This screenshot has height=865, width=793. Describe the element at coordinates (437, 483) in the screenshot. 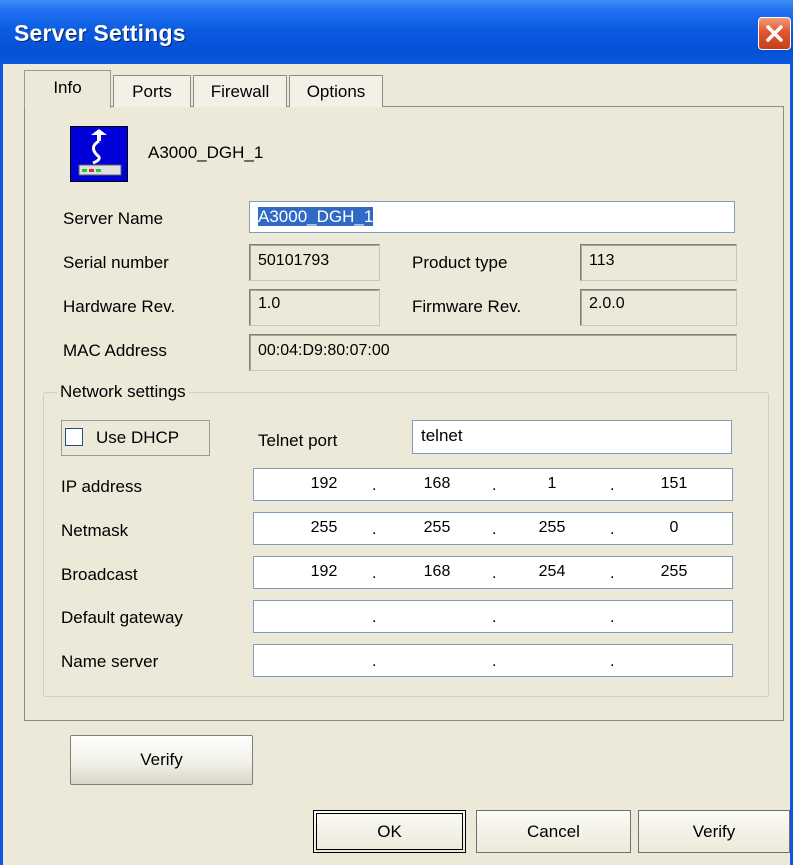

I see `ip-octet-2: 168` at that location.